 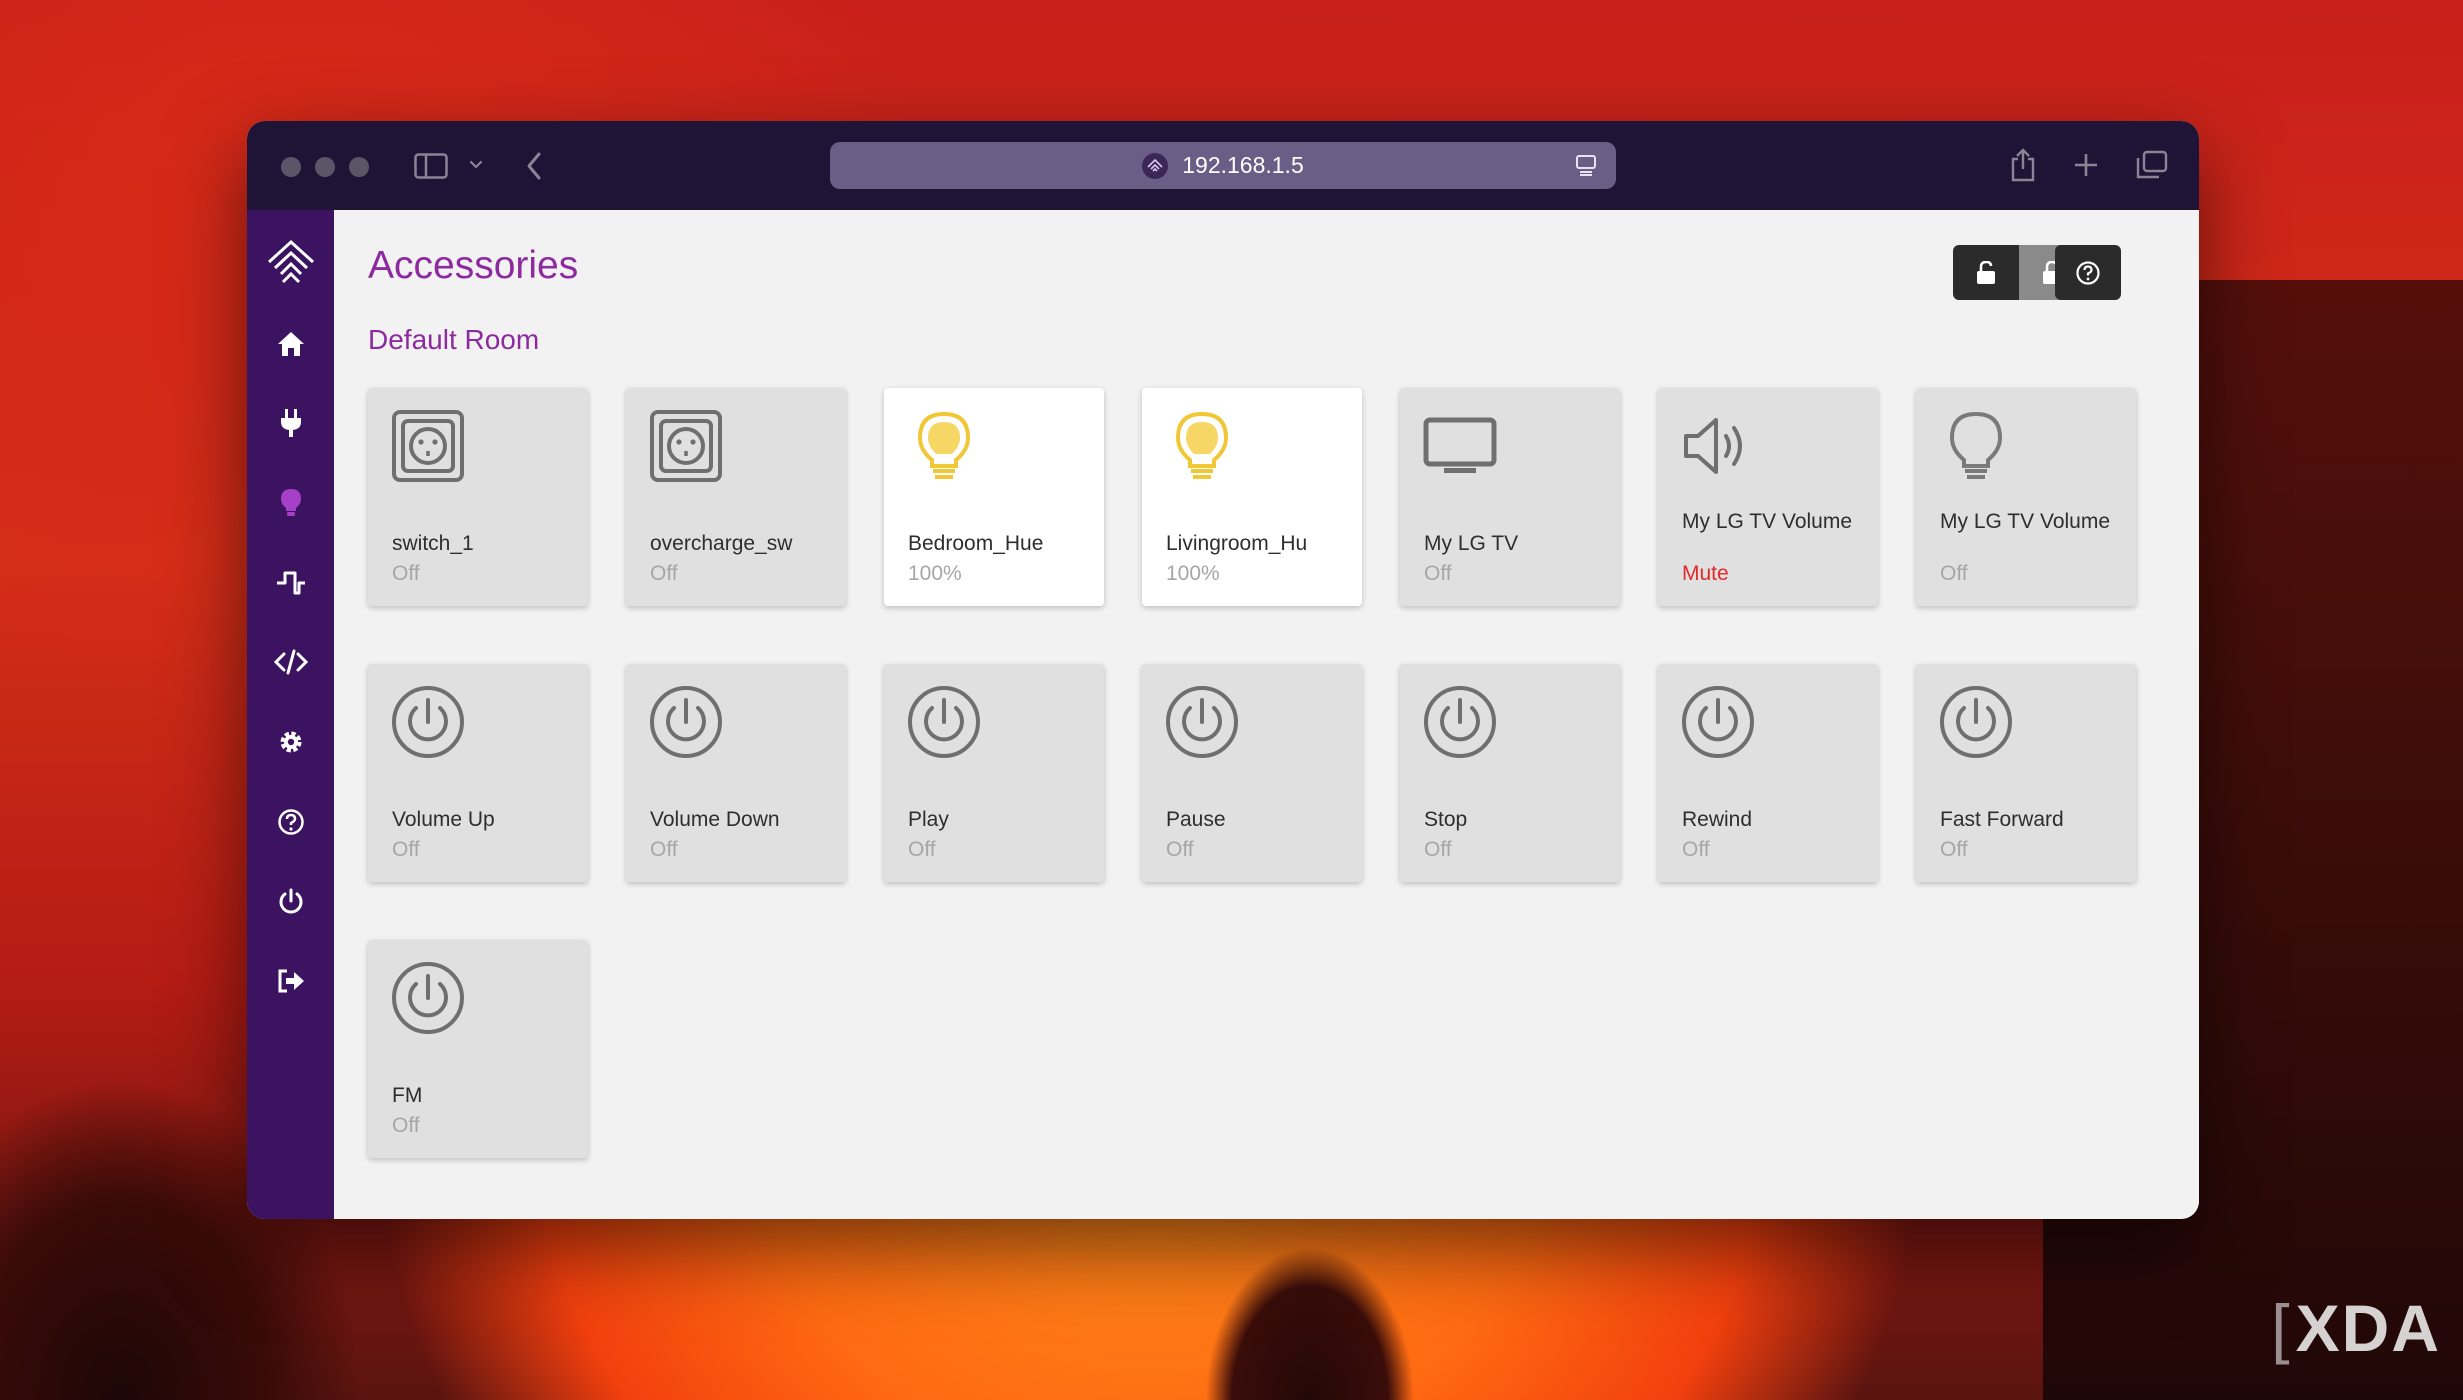 I want to click on accessory-tile: Stop Off, so click(x=1510, y=773).